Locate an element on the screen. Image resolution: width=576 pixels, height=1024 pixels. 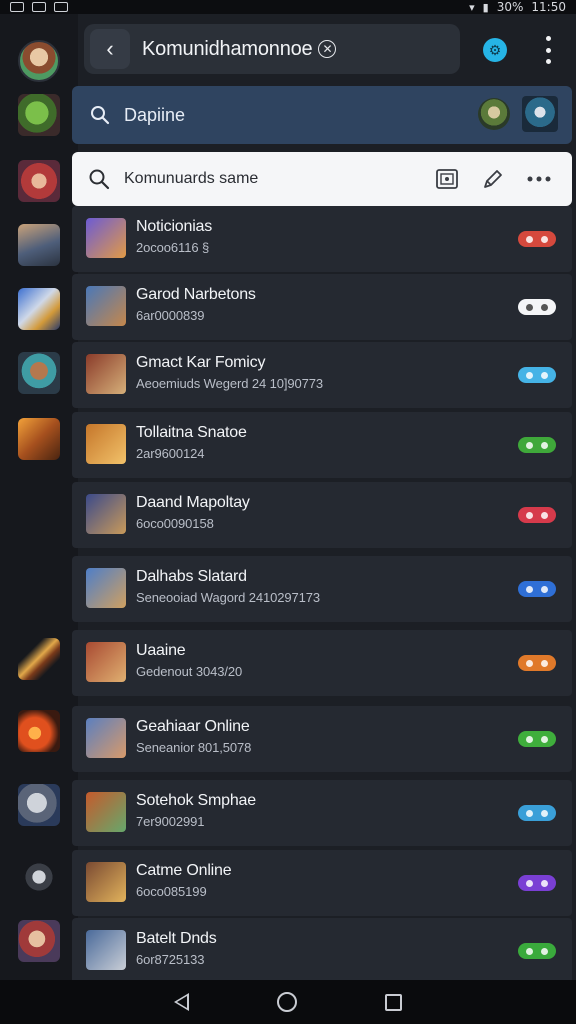
search-label: Dapiine is located at coordinates (155, 114).